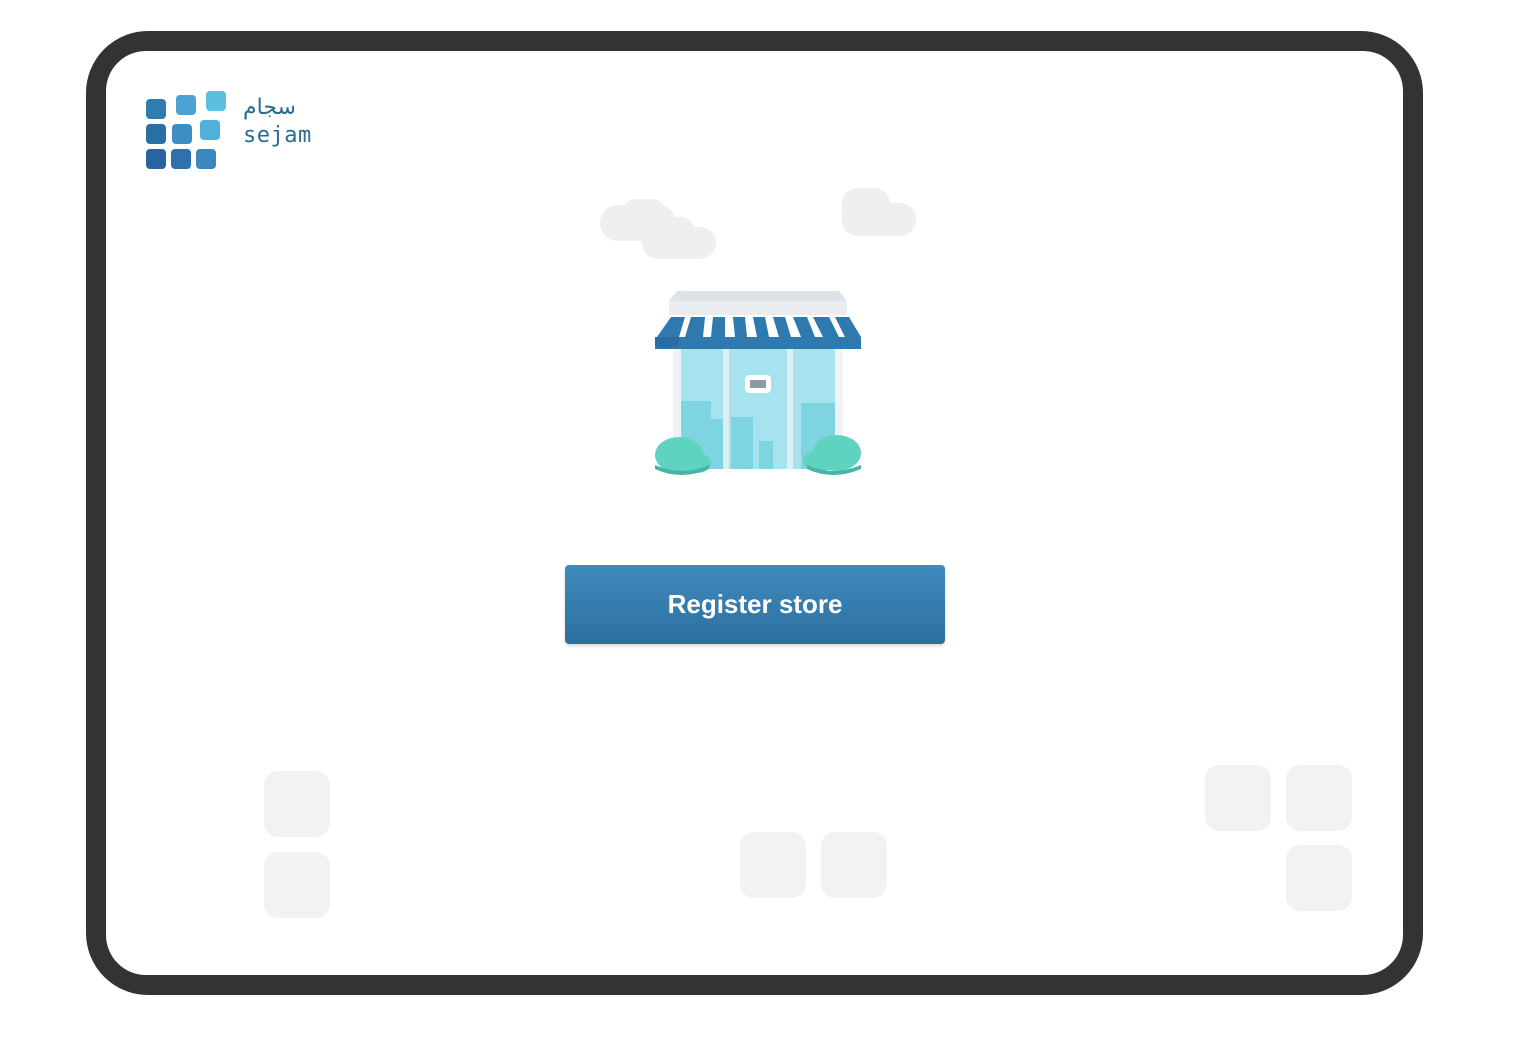 The image size is (1524, 1046). I want to click on register-store-button: Register store, so click(755, 604).